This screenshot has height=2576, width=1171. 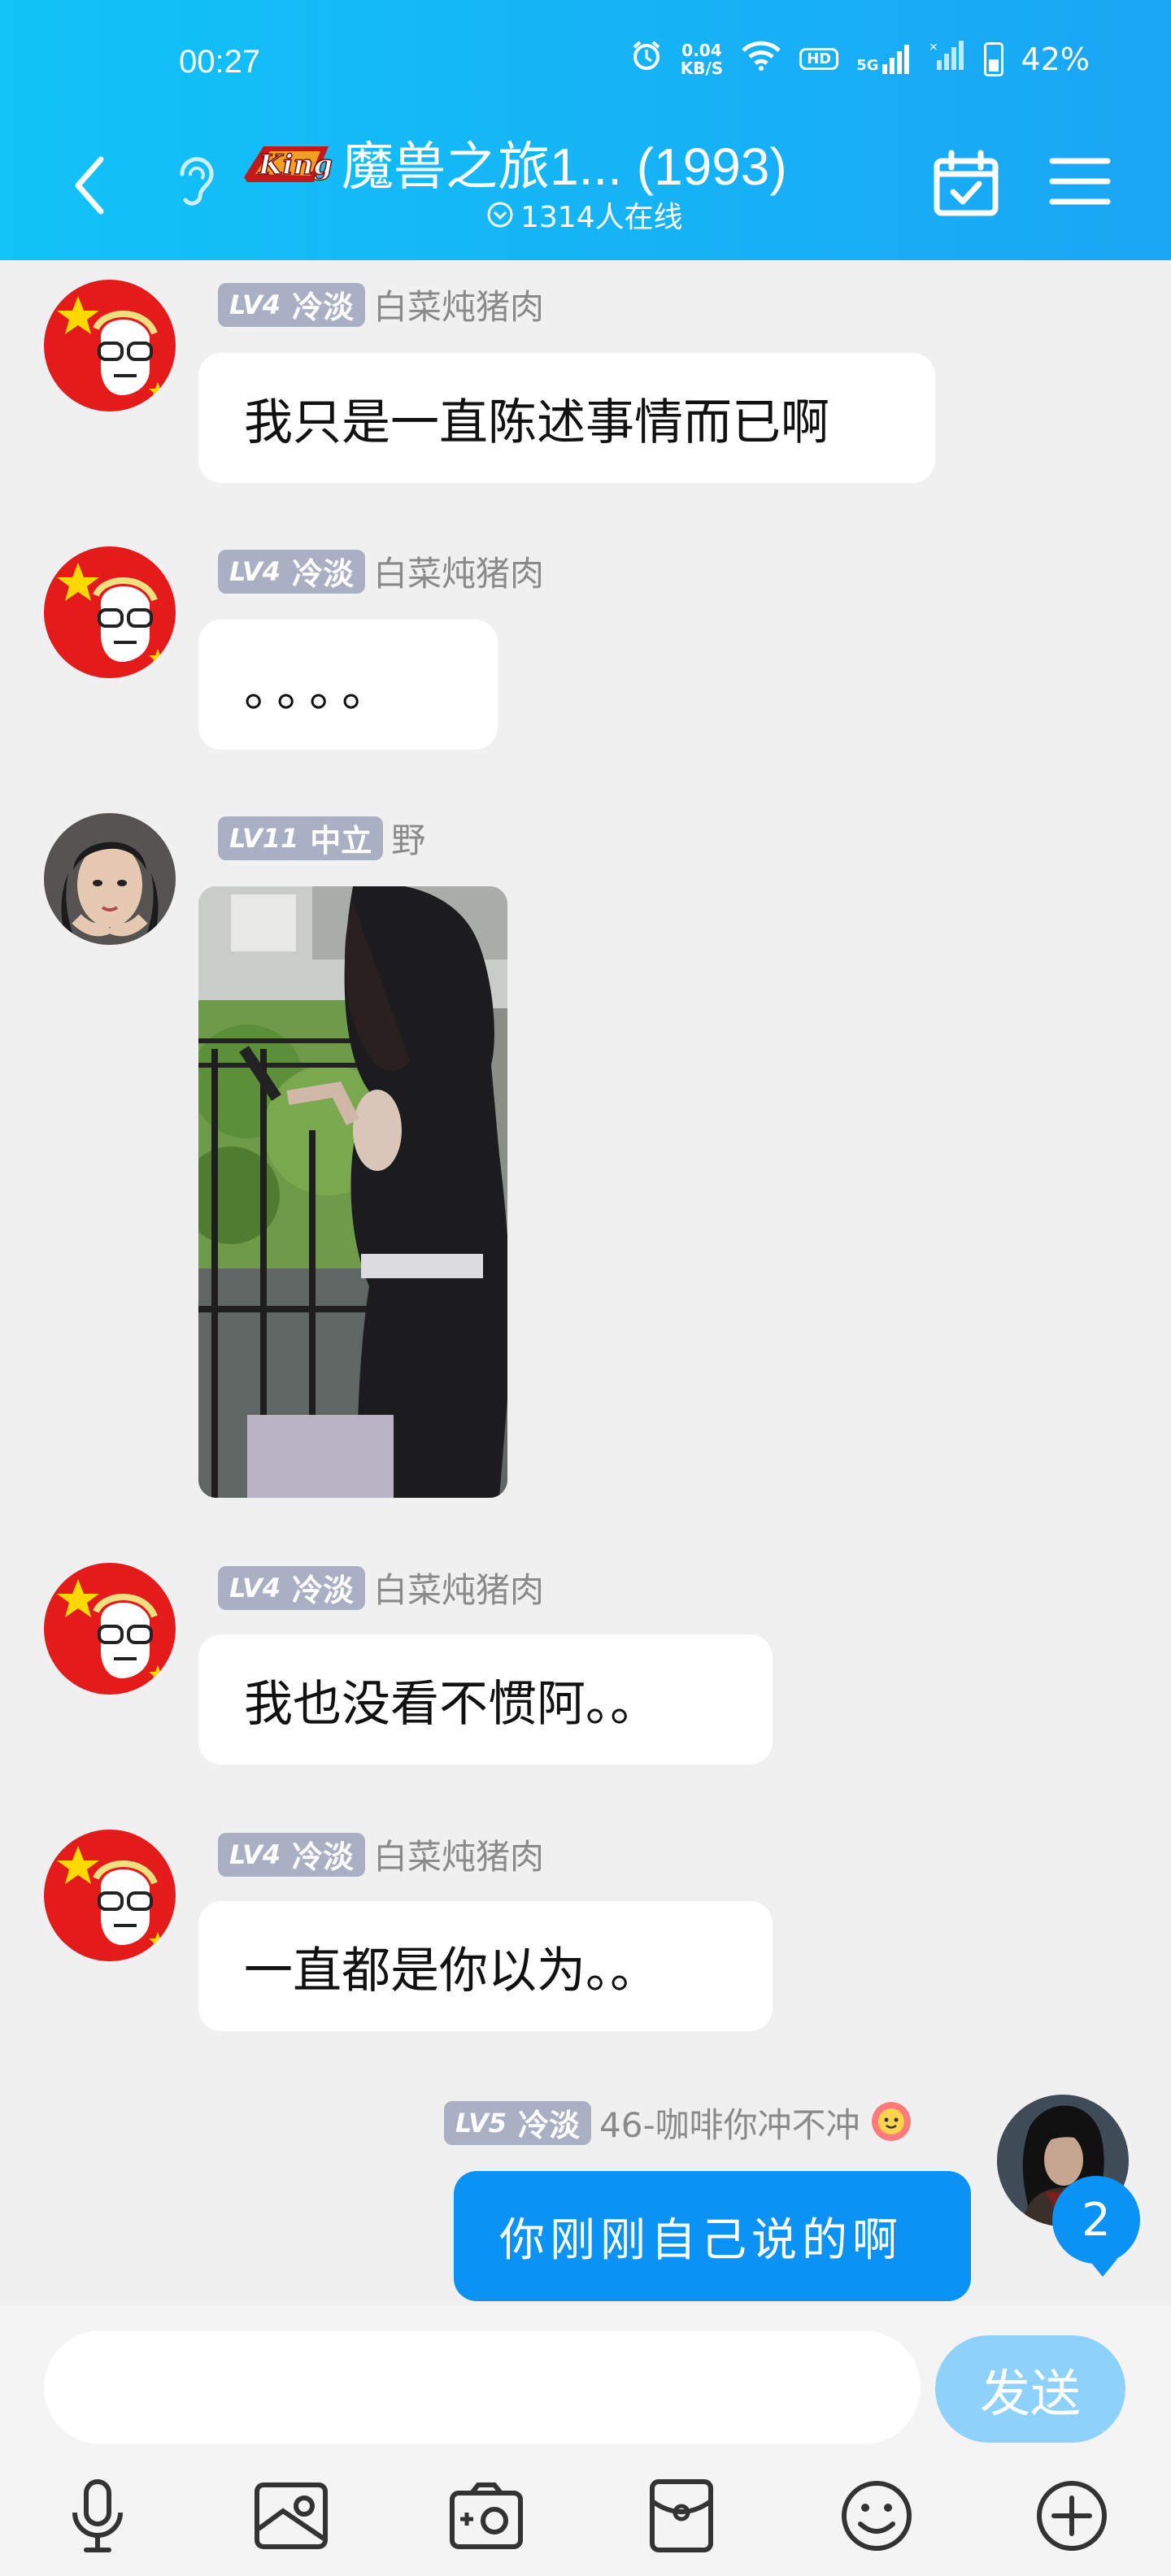 I want to click on battery-percent: 42%, so click(x=1055, y=59).